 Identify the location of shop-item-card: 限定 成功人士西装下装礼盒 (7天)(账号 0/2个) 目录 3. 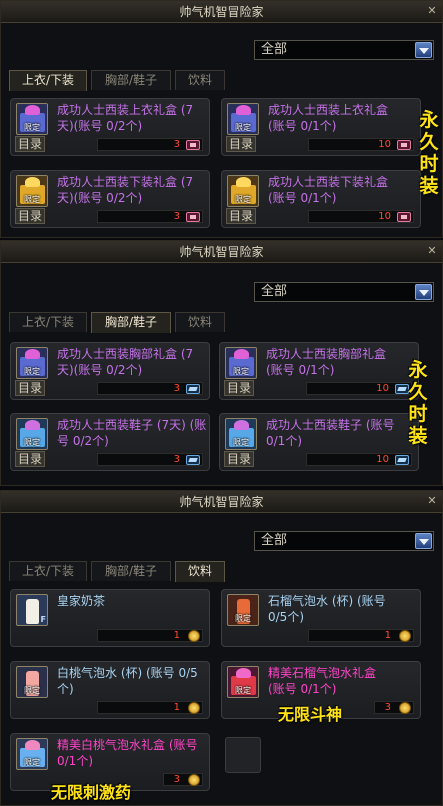
(110, 199).